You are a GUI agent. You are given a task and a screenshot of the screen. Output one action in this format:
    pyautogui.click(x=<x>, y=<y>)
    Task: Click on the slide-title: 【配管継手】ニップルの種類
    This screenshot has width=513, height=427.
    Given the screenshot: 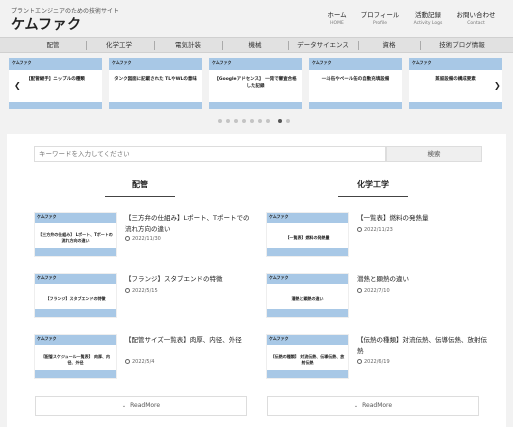 What is the action you would take?
    pyautogui.click(x=55, y=79)
    